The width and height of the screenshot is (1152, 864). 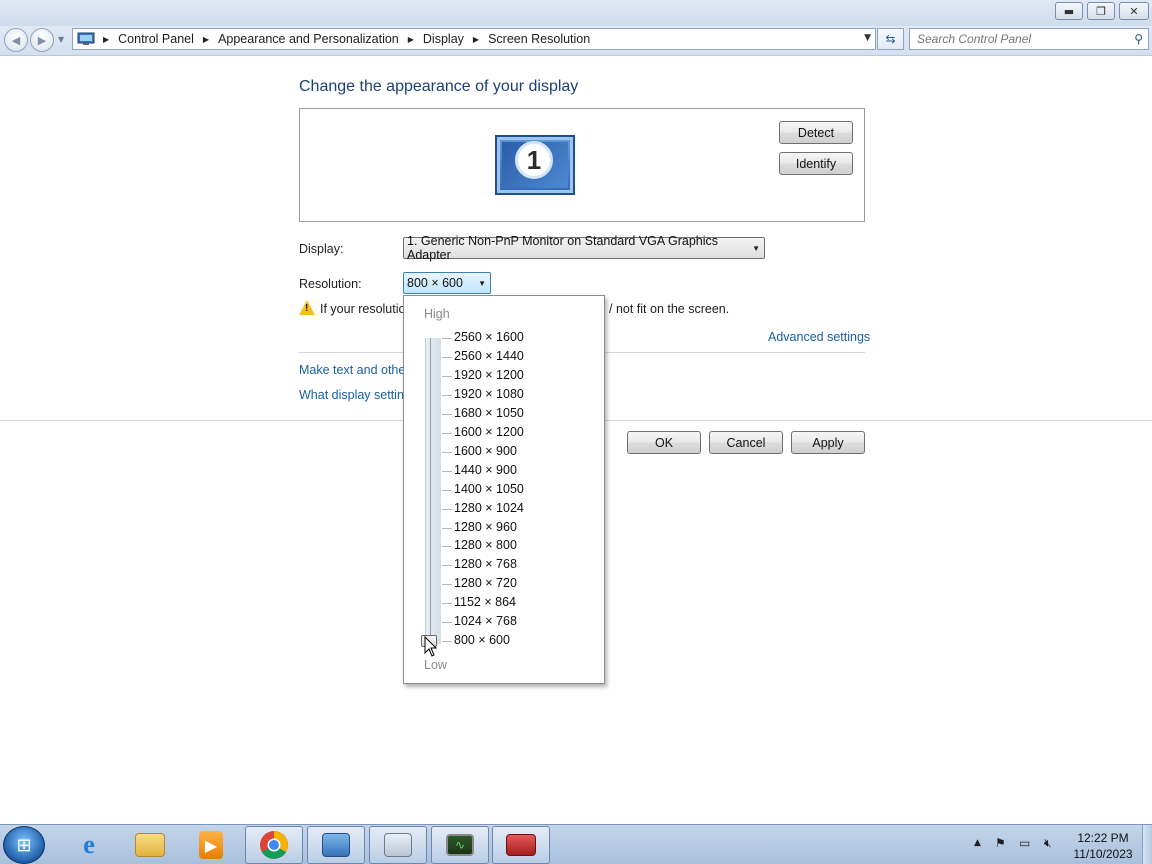 I want to click on warning-row: !, so click(x=307, y=307).